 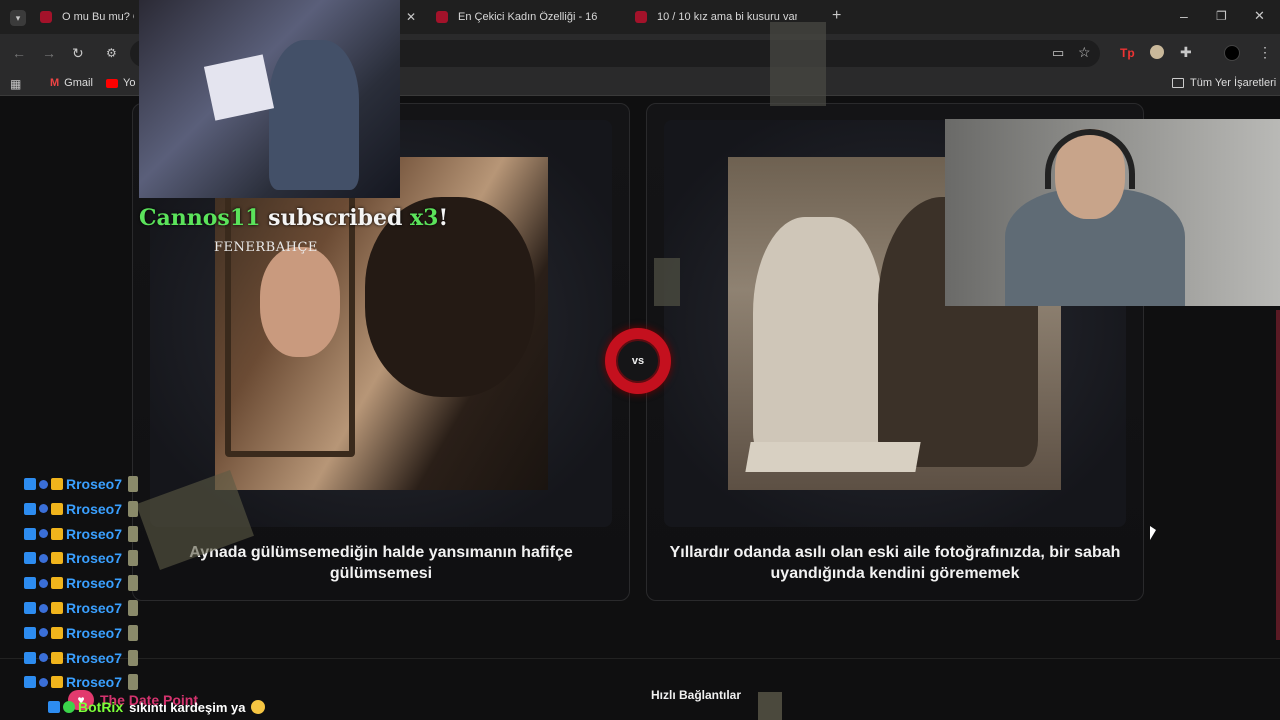 I want to click on gmail-icon: M, so click(x=55, y=83).